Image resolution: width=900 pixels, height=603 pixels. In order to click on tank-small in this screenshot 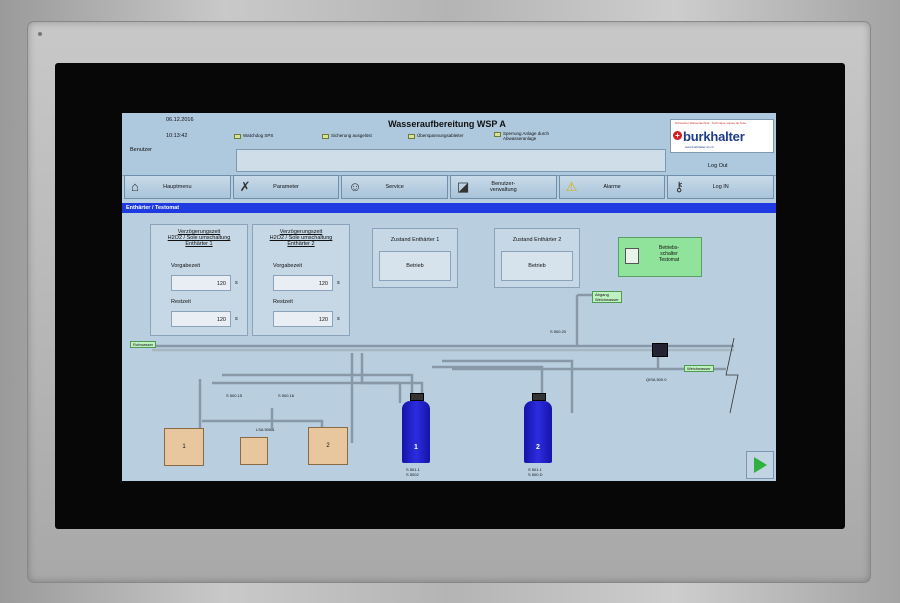, I will do `click(254, 451)`.